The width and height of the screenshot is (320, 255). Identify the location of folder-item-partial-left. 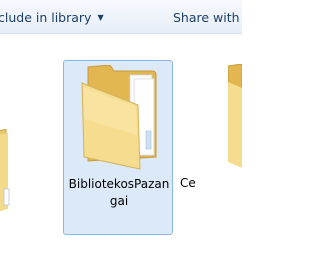
(6, 173).